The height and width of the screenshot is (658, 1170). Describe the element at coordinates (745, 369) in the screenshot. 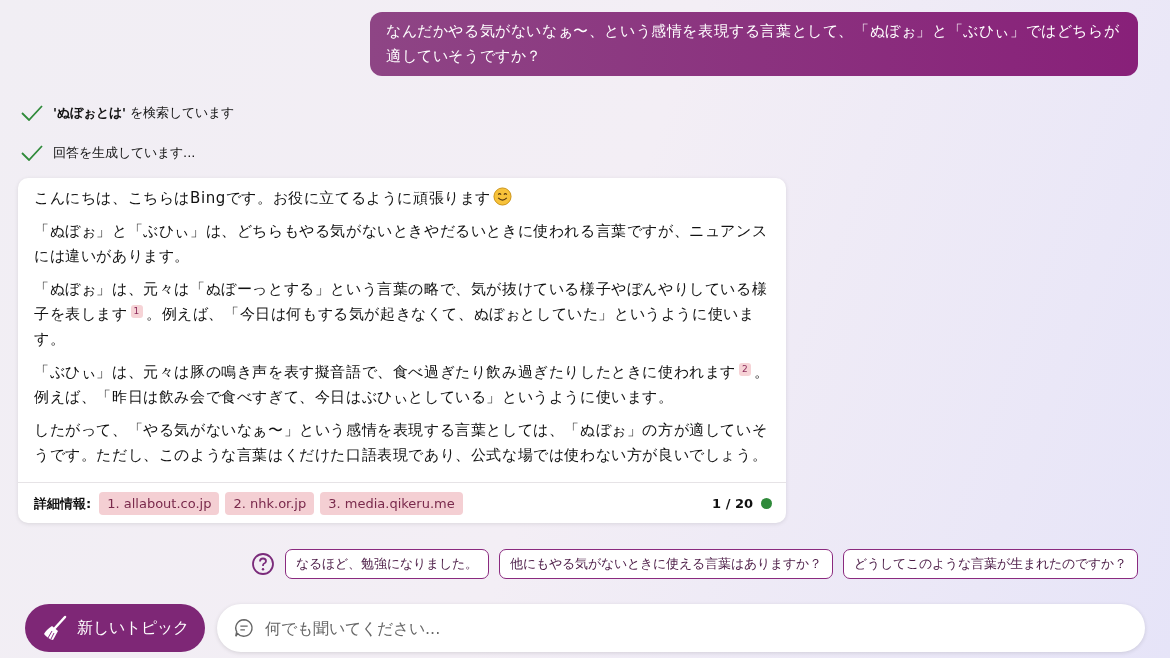

I see `citation-link: 2` at that location.